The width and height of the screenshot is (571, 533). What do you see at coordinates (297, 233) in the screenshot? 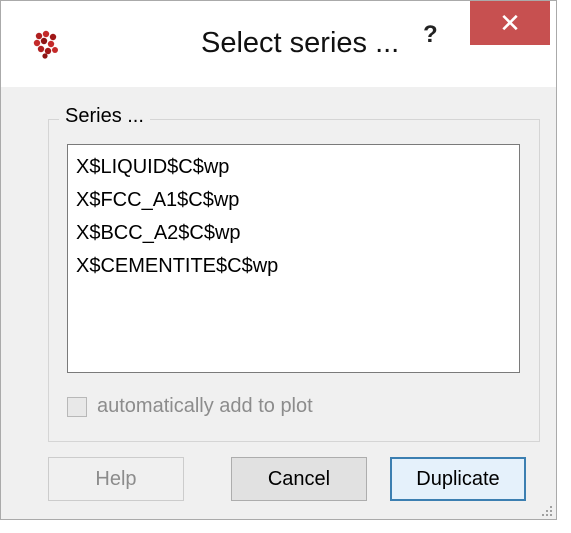
I see `list-item: X$BCC_A2$C$wp` at bounding box center [297, 233].